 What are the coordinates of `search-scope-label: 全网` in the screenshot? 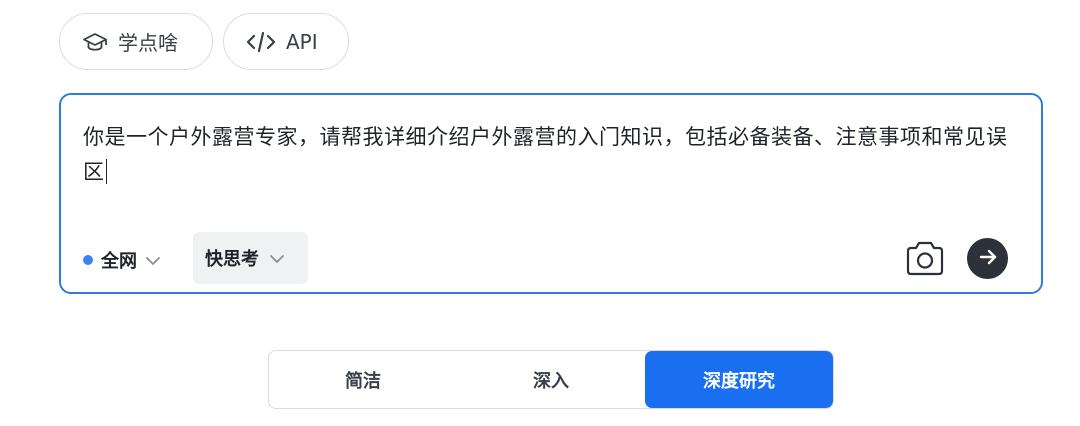 It's located at (119, 261).